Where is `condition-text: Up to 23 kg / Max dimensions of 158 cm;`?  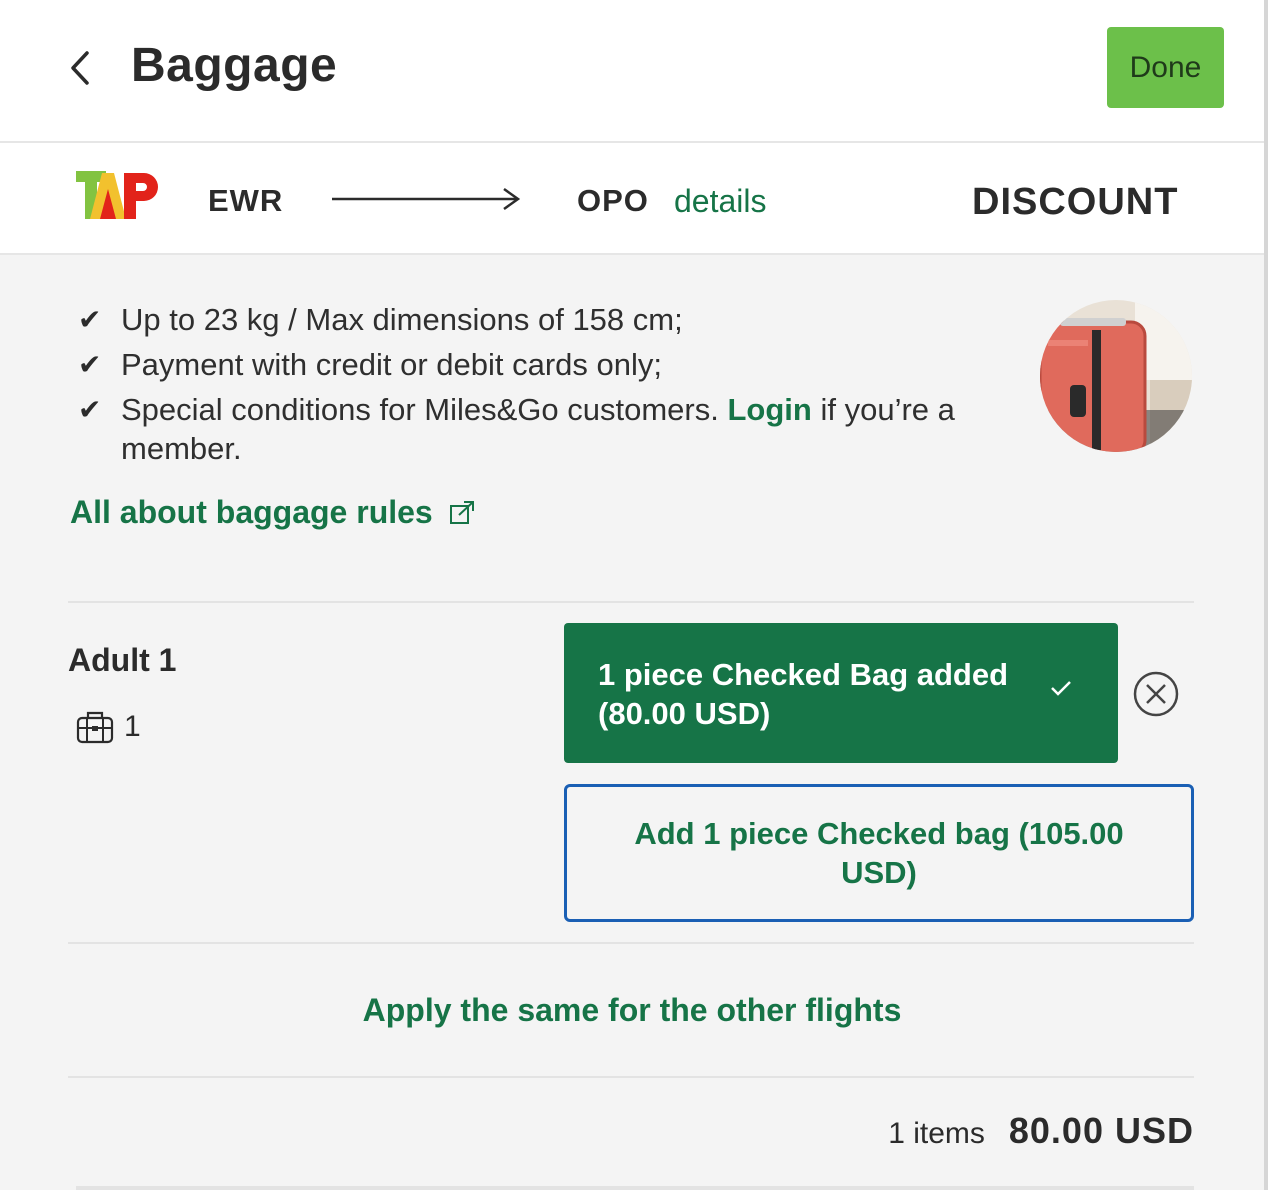
condition-text: Up to 23 kg / Max dimensions of 158 cm; is located at coordinates (402, 319).